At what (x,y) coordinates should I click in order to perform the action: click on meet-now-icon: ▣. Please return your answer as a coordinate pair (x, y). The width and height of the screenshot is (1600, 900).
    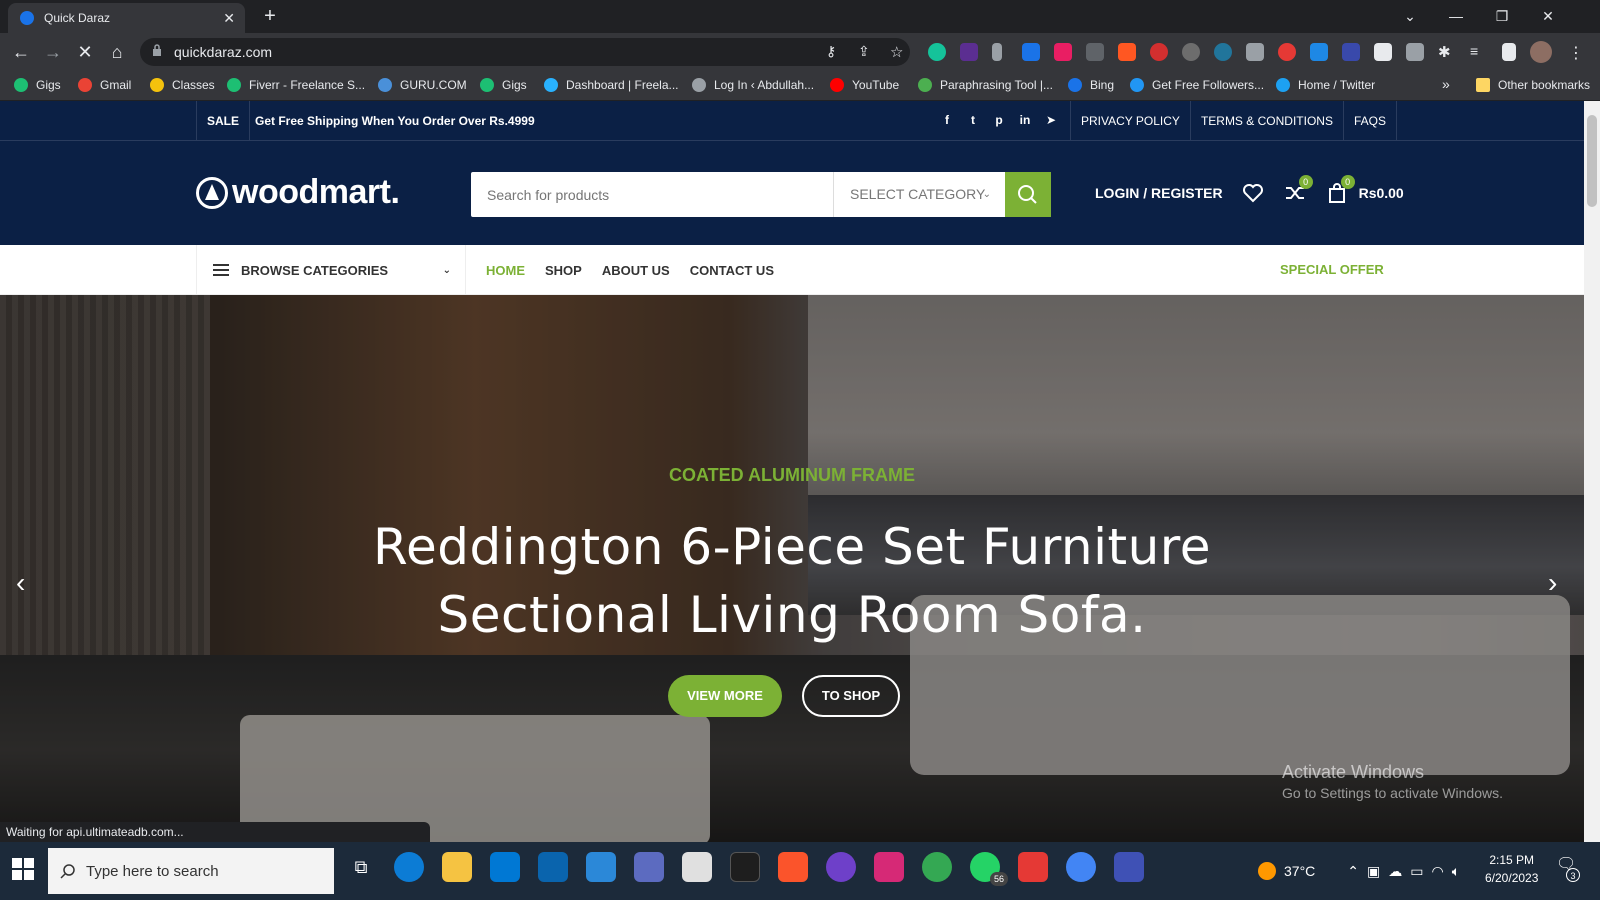
    Looking at the image, I should click on (1373, 871).